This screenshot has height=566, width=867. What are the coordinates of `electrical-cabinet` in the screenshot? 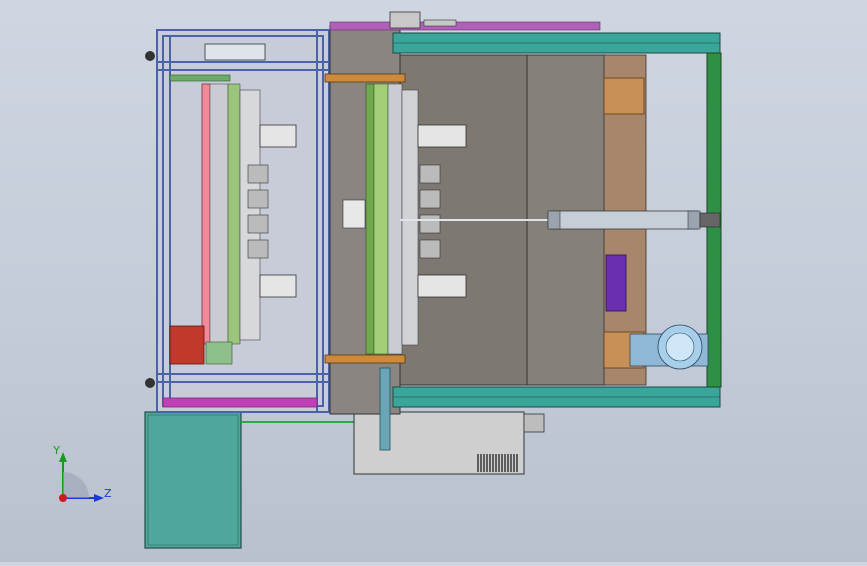 It's located at (249, 480).